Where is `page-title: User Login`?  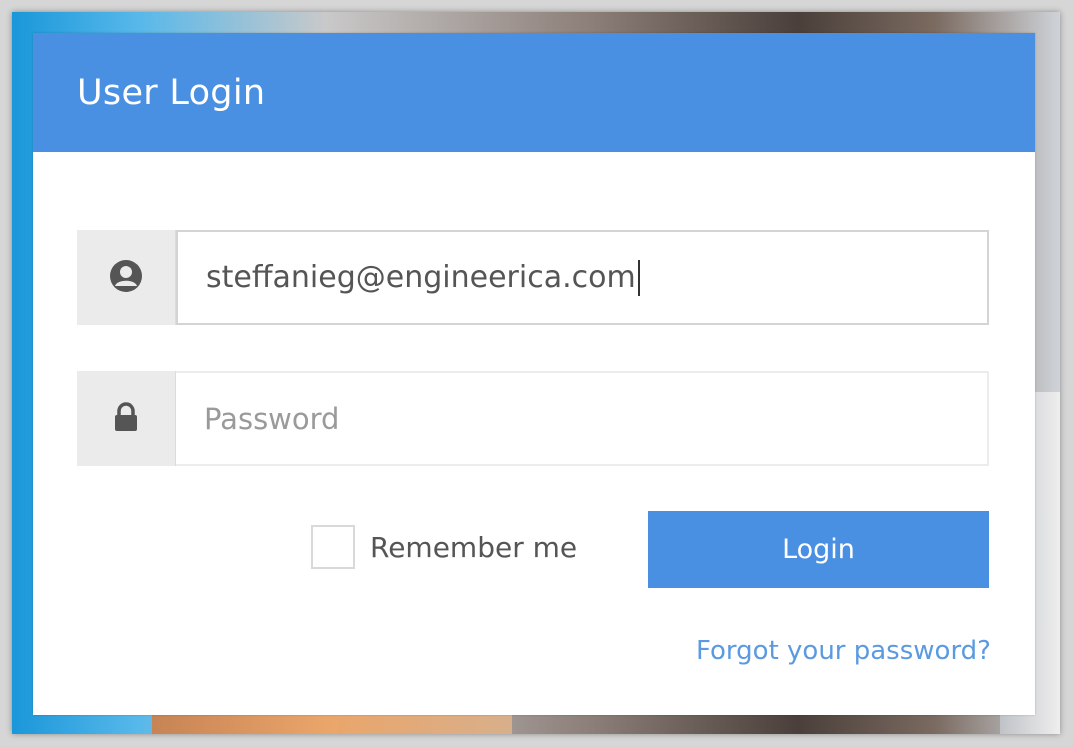 page-title: User Login is located at coordinates (171, 92).